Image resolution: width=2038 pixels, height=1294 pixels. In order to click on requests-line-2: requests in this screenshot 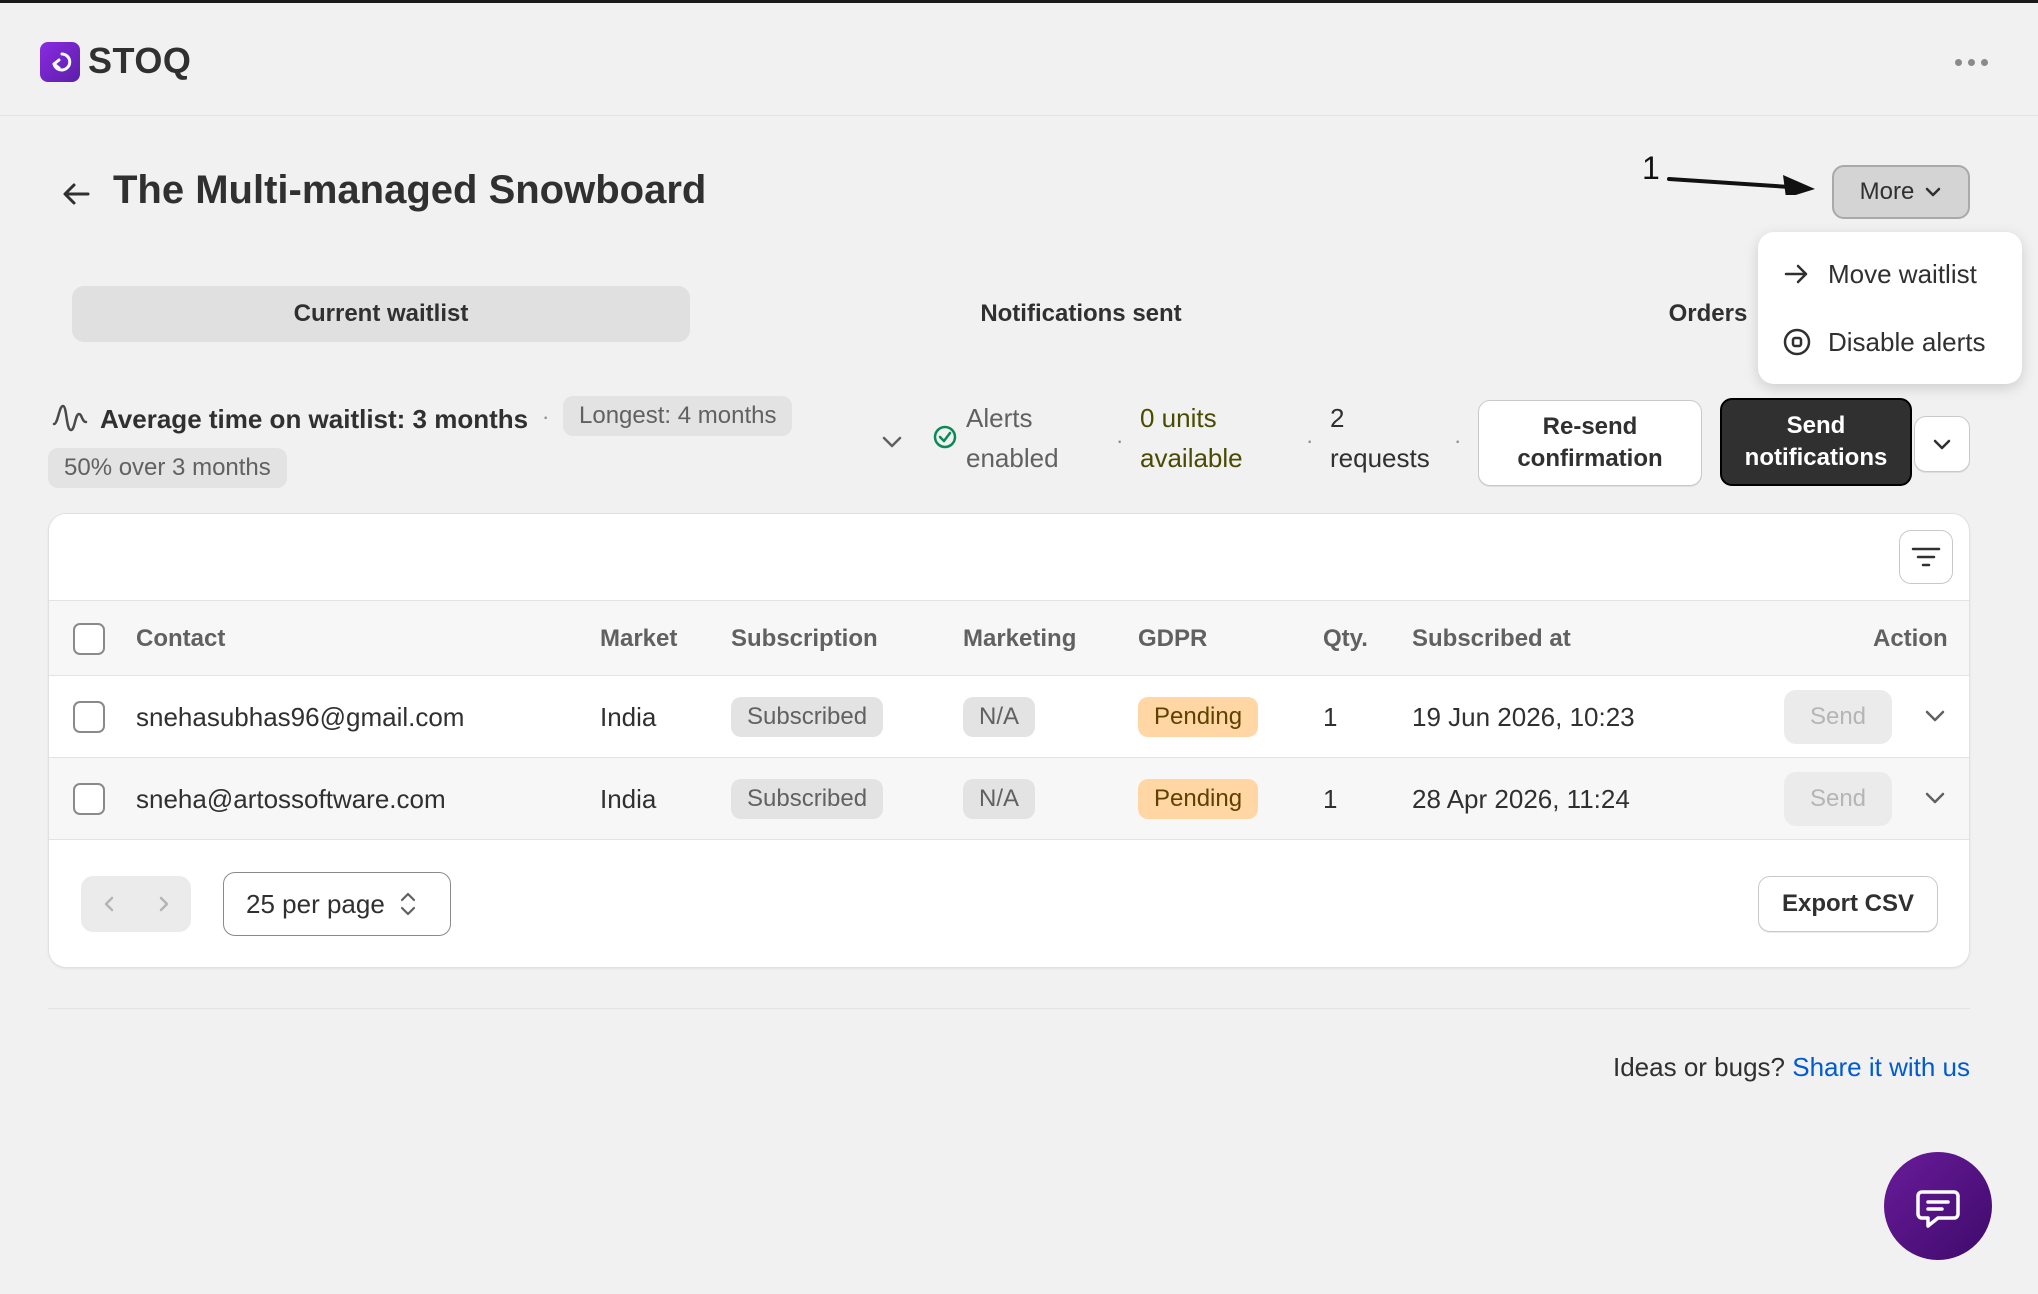, I will do `click(1380, 458)`.